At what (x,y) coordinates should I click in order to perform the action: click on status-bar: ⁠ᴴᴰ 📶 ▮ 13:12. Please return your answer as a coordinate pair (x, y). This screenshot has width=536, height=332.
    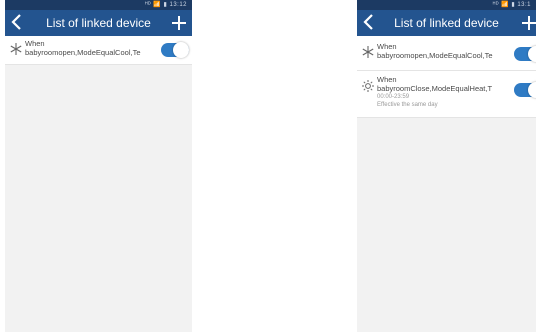
    Looking at the image, I should click on (98, 5).